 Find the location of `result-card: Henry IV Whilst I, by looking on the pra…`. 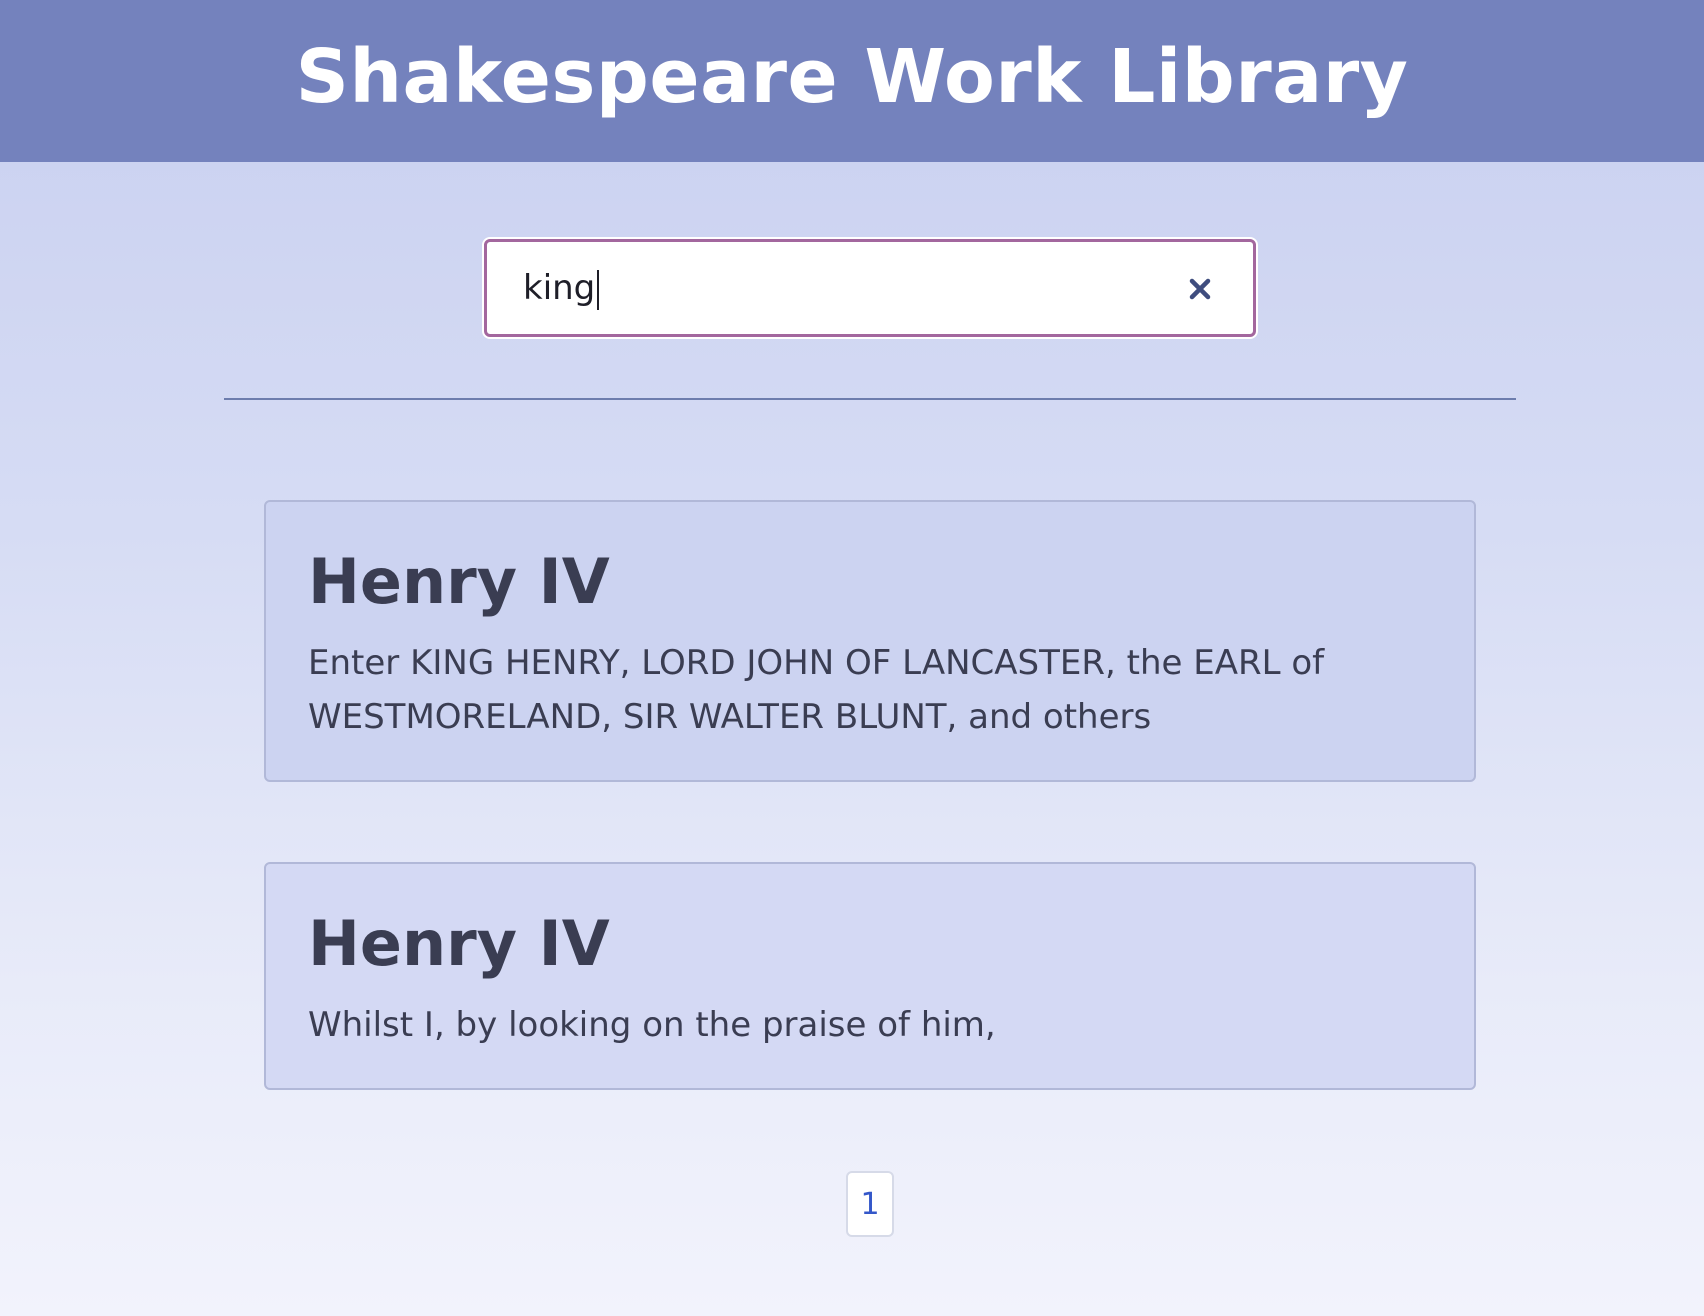

result-card: Henry IV Whilst I, by looking on the pra… is located at coordinates (870, 976).